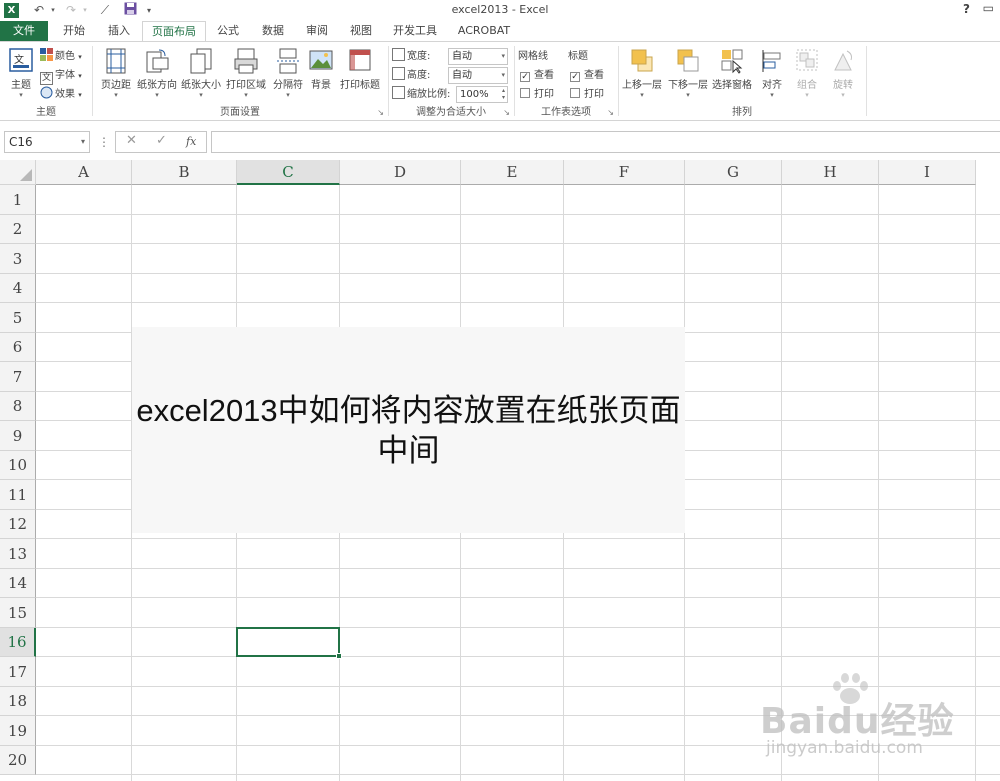 Image resolution: width=1000 pixels, height=781 pixels. Describe the element at coordinates (18, 377) in the screenshot. I see `row-header-7: 7` at that location.